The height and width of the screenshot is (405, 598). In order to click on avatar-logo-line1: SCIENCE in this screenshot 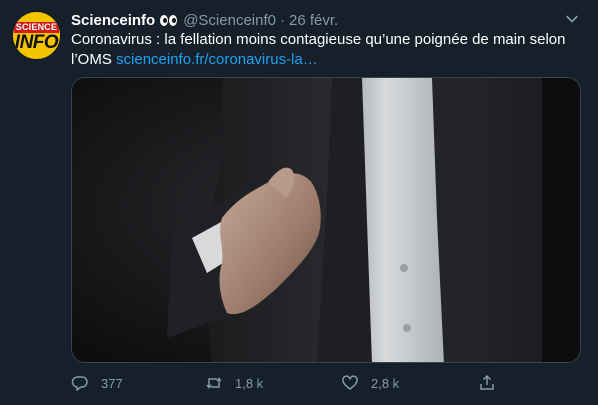, I will do `click(36, 27)`.